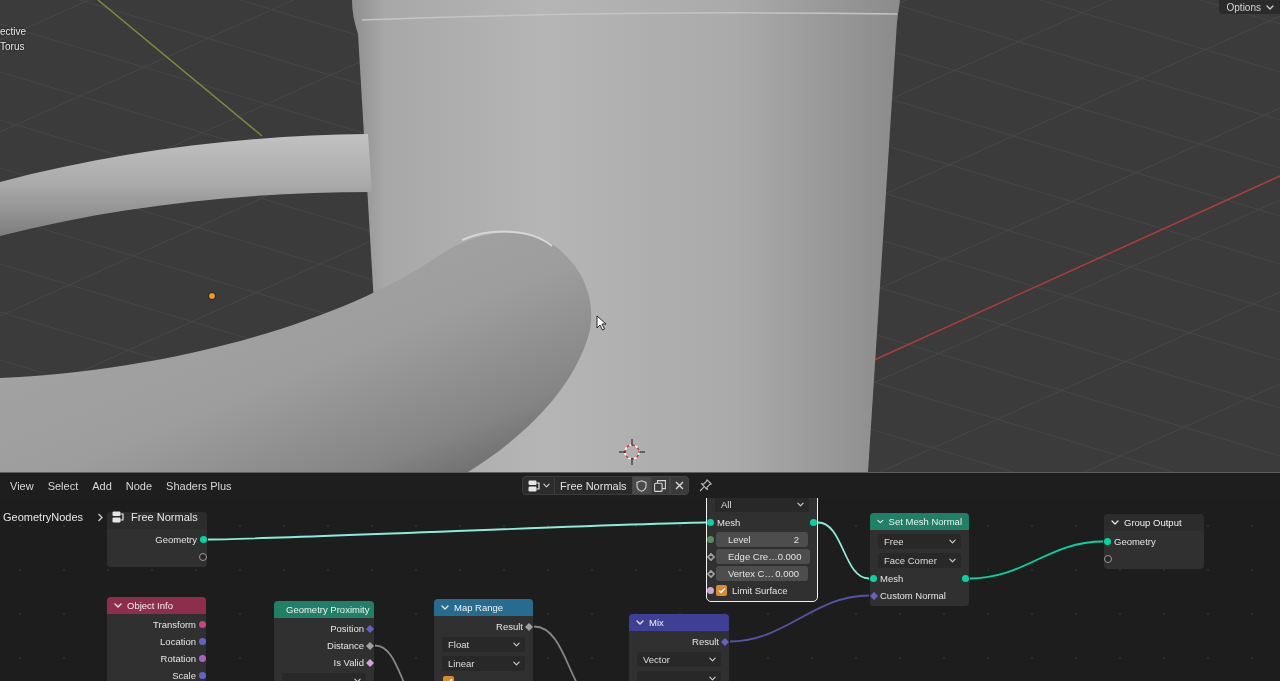  What do you see at coordinates (656, 622) in the screenshot?
I see `node-title: Mix` at bounding box center [656, 622].